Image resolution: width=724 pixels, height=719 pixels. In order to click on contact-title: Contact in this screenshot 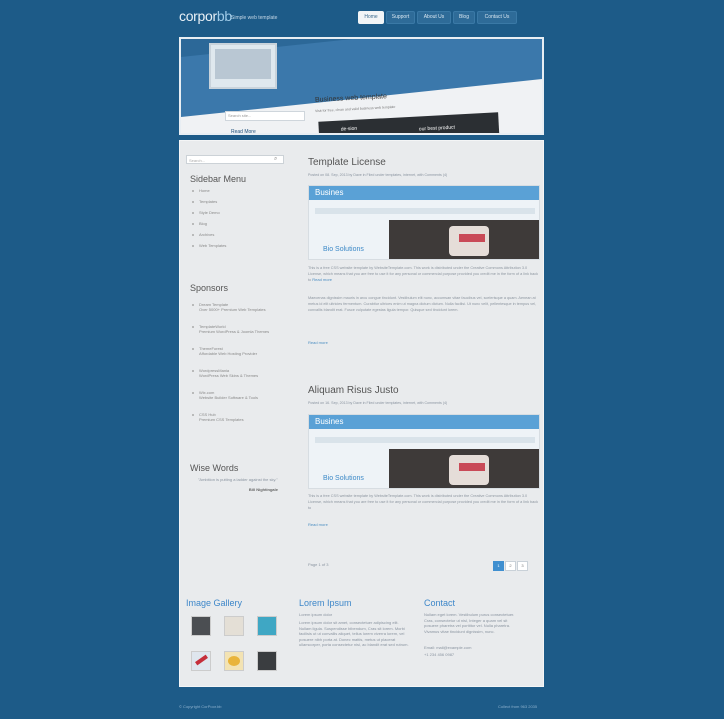, I will do `click(440, 603)`.